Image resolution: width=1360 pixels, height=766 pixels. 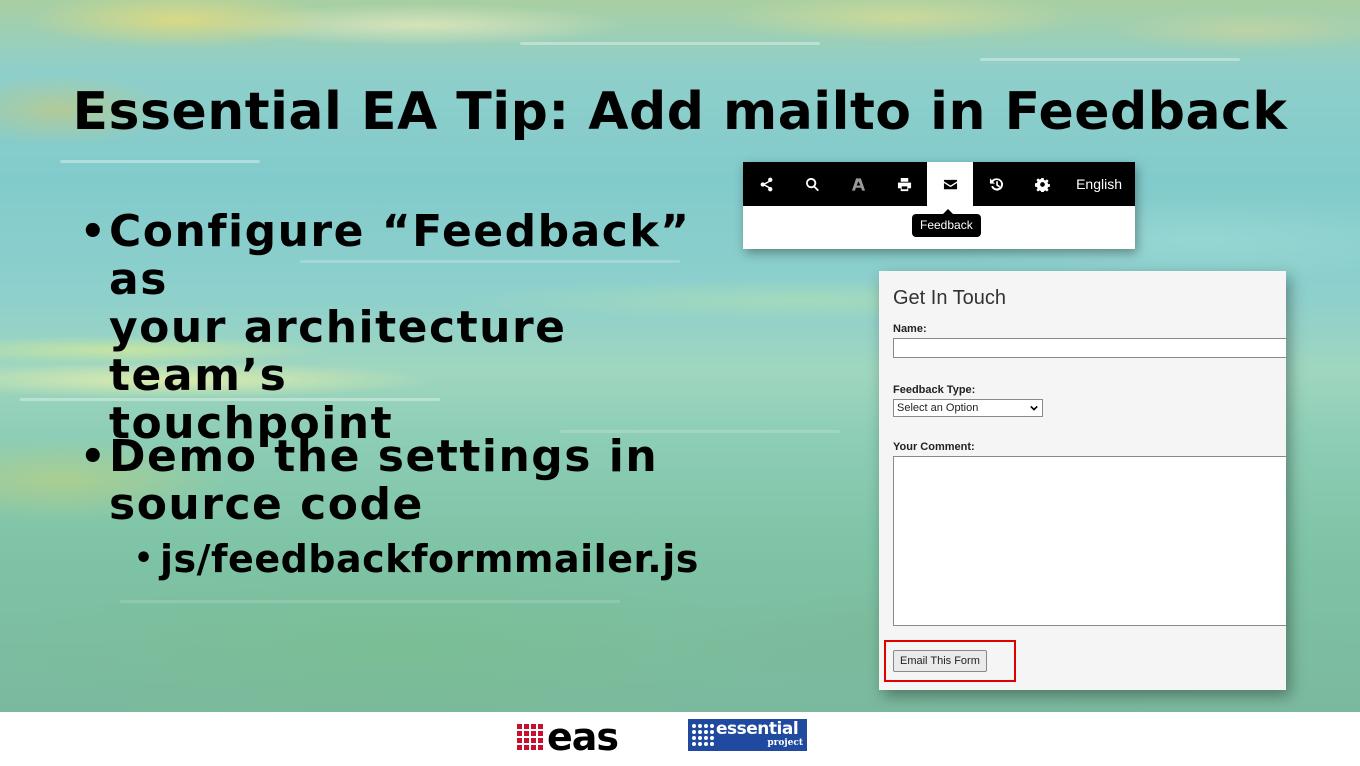 What do you see at coordinates (338, 351) in the screenshot?
I see `bullet-line: your architecture team’s` at bounding box center [338, 351].